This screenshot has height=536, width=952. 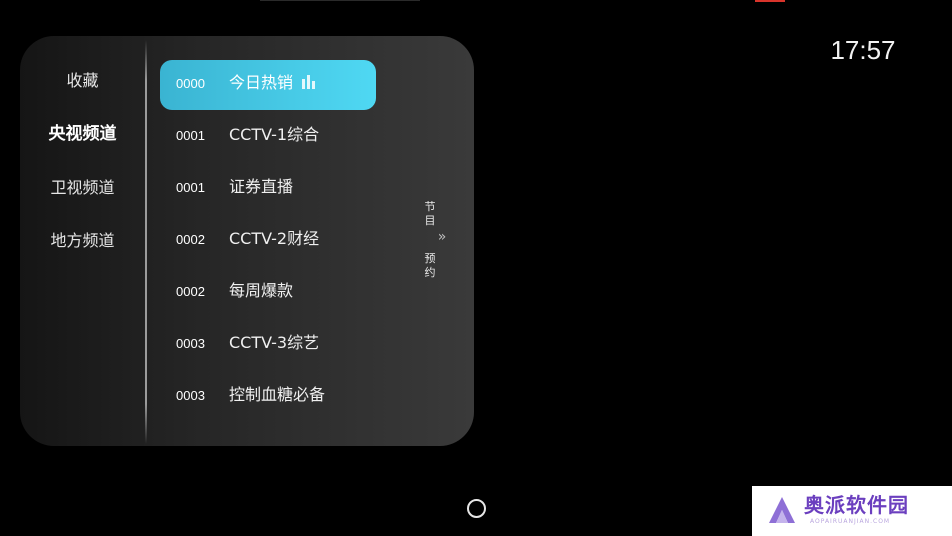 I want to click on channel-row: 0002 CCTV-2财经, so click(x=268, y=241).